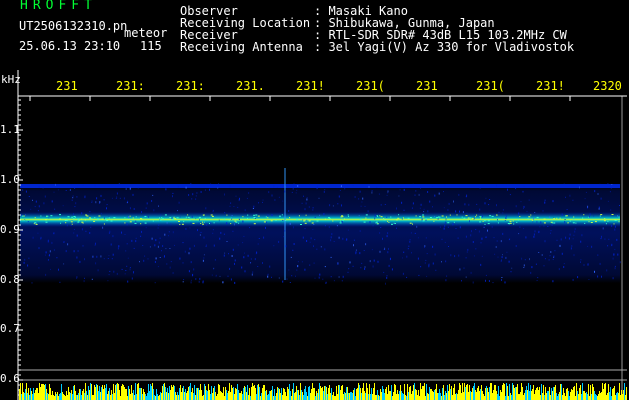  Describe the element at coordinates (607, 86) in the screenshot. I see `time-tick-label: 2320` at that location.